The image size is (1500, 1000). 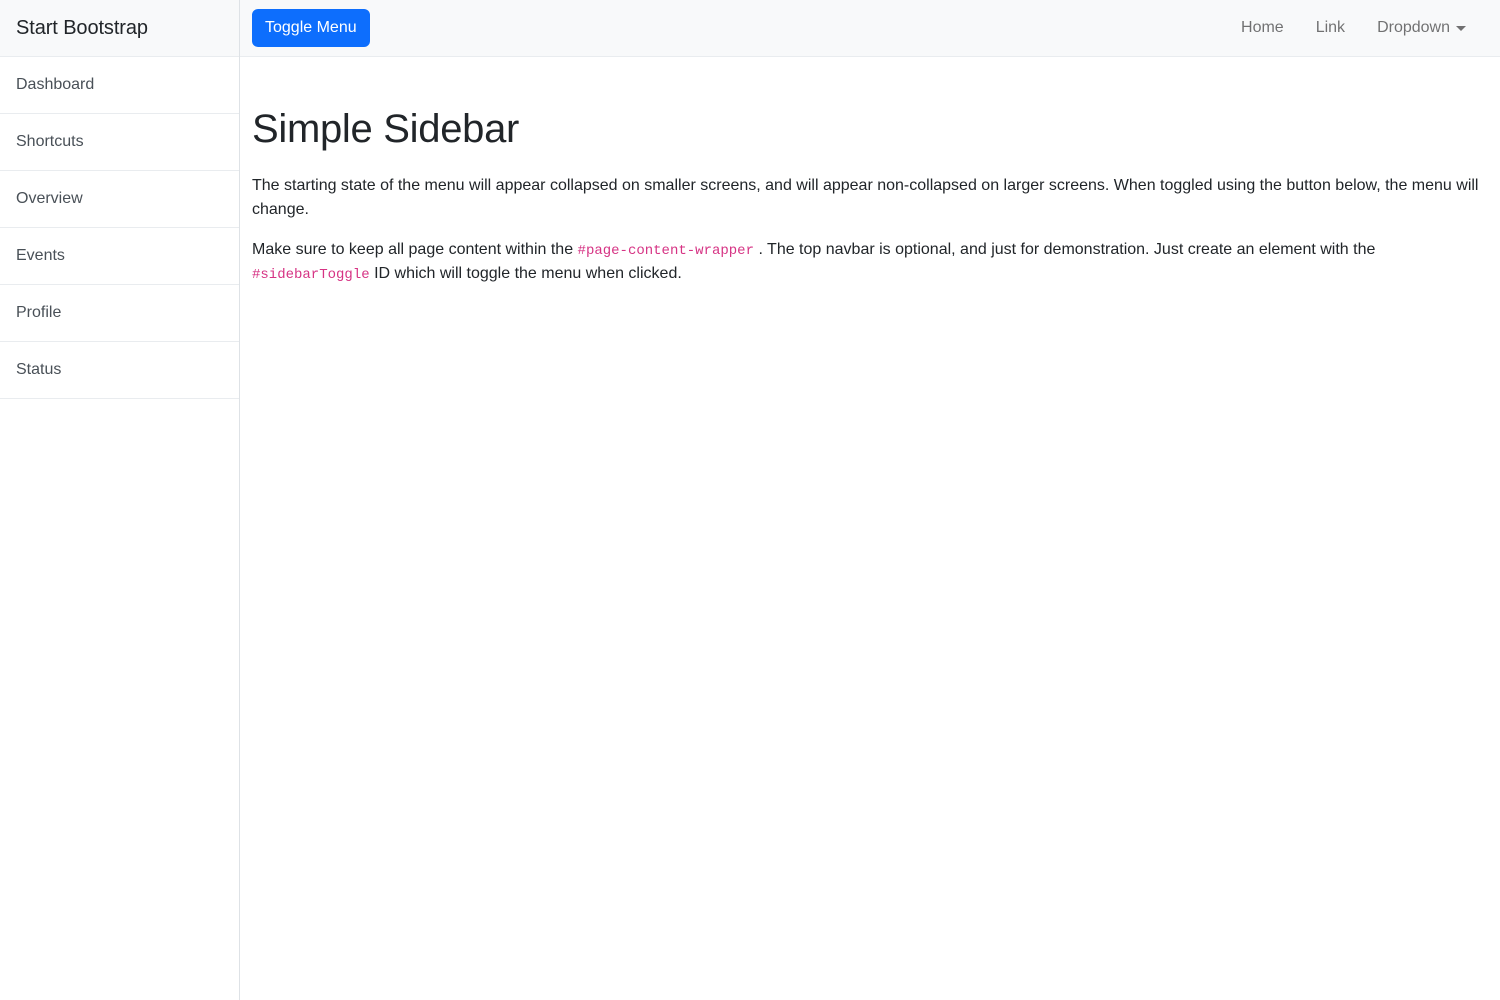 What do you see at coordinates (119, 28) in the screenshot?
I see `sidebar-heading: Start Bootstrap` at bounding box center [119, 28].